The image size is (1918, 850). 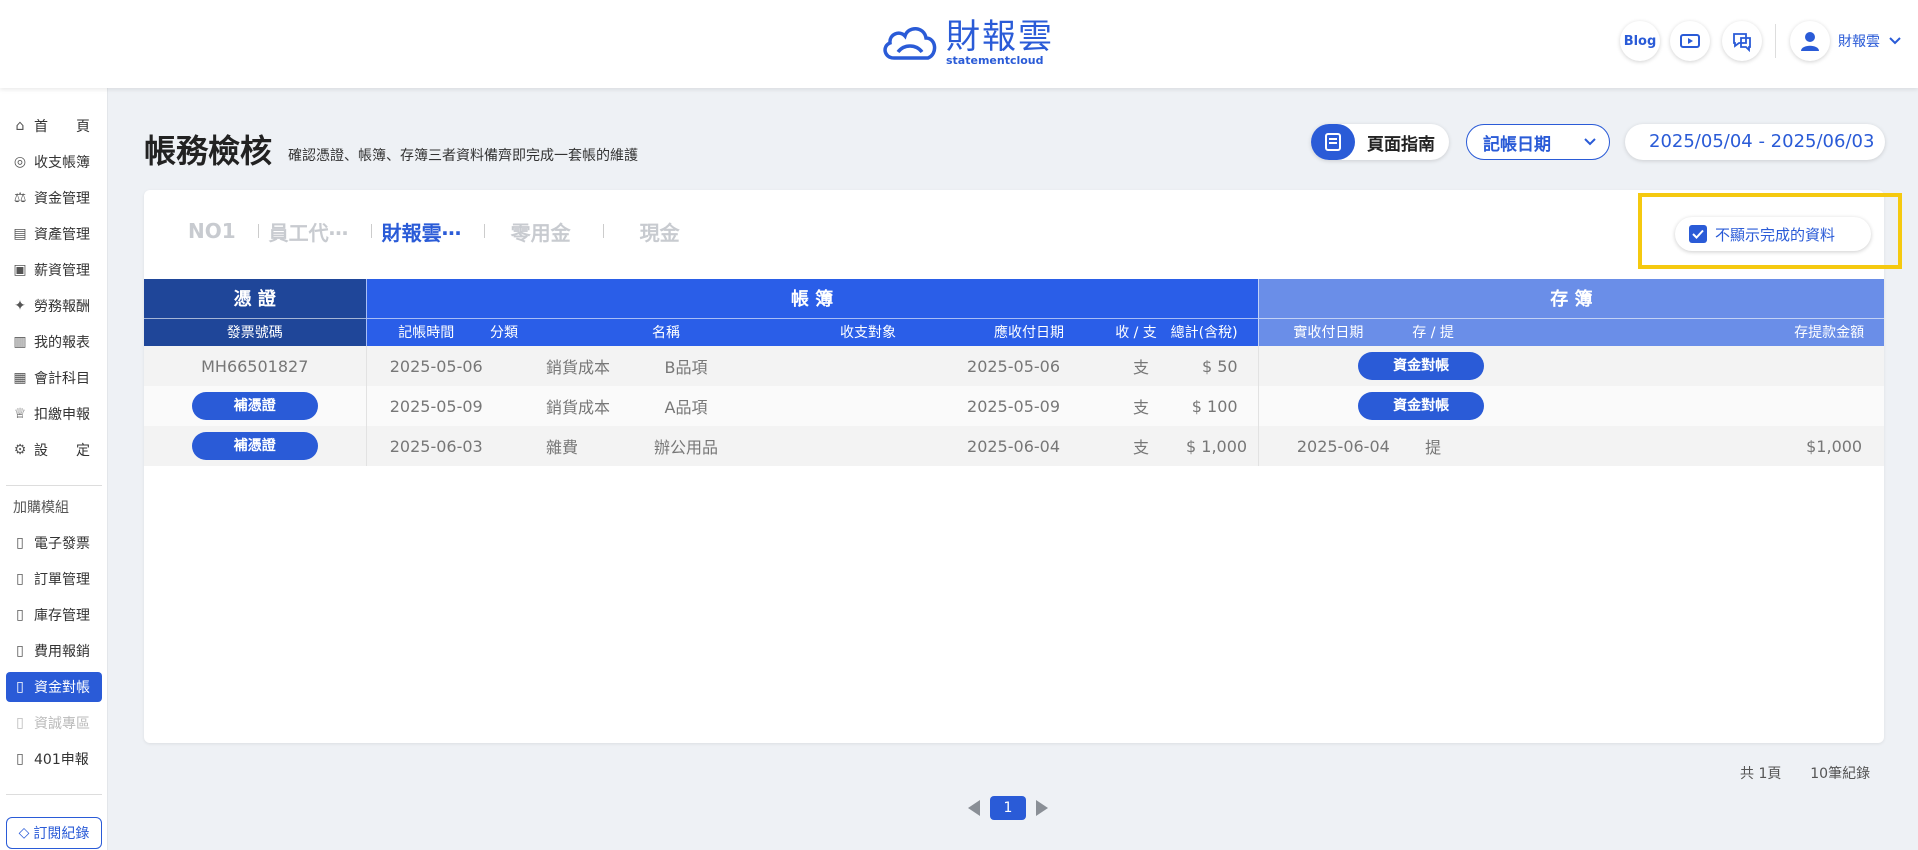 What do you see at coordinates (62, 652) in the screenshot?
I see `sidebar-item-label: 費用報銷` at bounding box center [62, 652].